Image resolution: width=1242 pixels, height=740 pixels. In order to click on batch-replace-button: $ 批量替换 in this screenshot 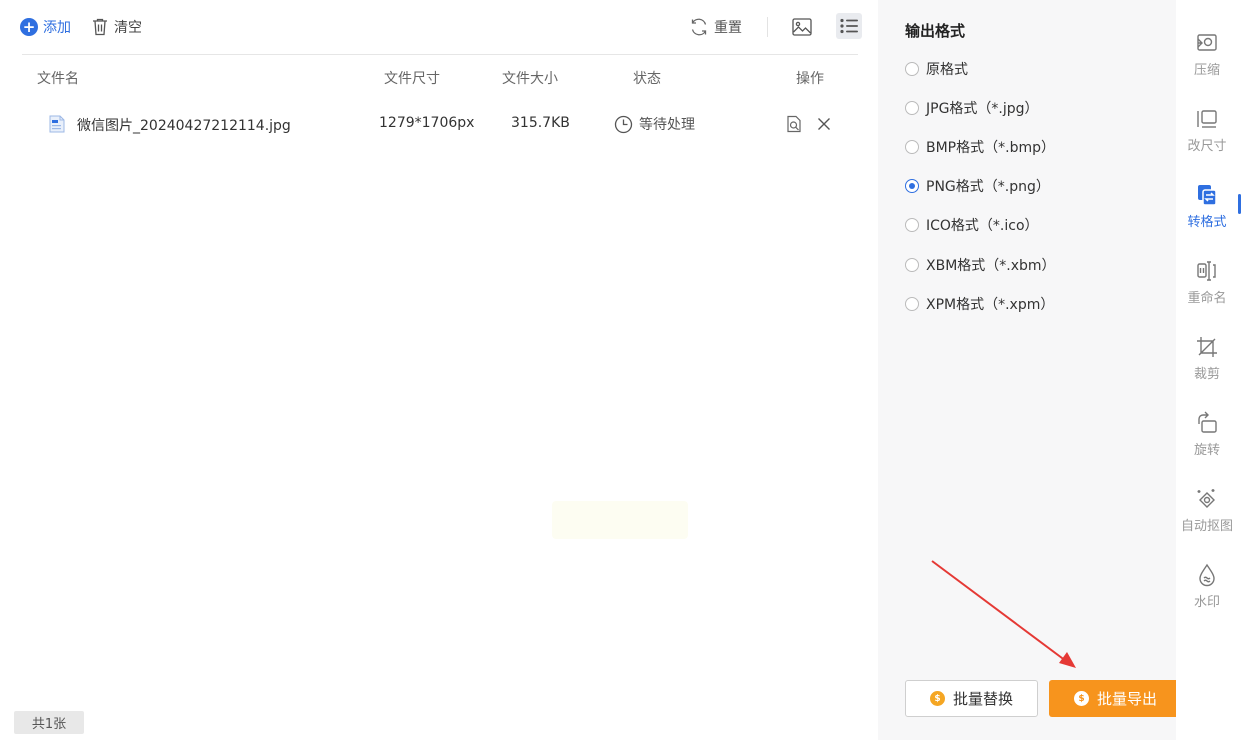, I will do `click(971, 698)`.